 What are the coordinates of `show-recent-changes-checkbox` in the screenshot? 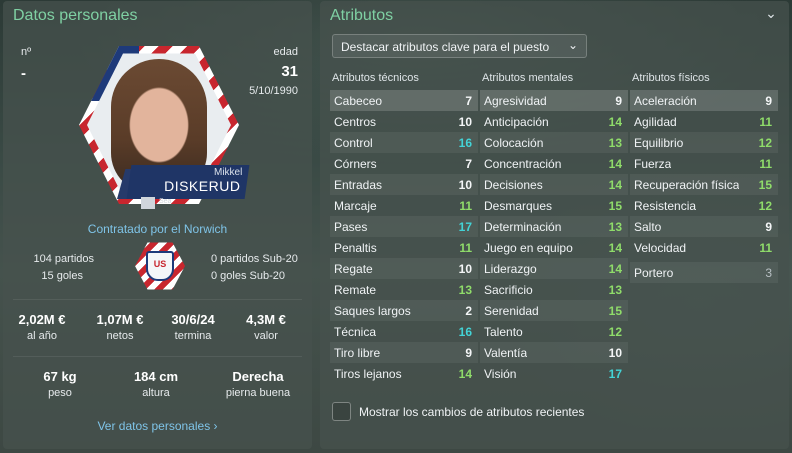 It's located at (341, 411).